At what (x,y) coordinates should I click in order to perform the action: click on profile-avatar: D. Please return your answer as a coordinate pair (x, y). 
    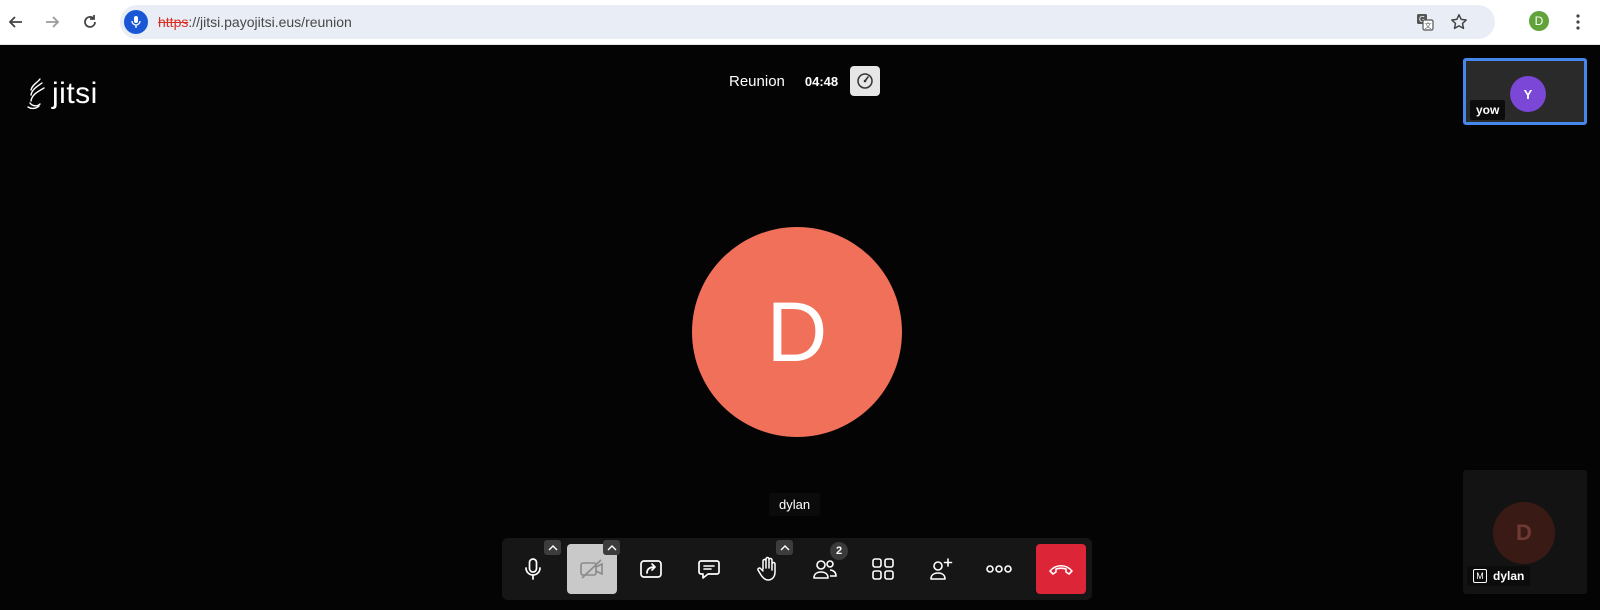
    Looking at the image, I should click on (1539, 21).